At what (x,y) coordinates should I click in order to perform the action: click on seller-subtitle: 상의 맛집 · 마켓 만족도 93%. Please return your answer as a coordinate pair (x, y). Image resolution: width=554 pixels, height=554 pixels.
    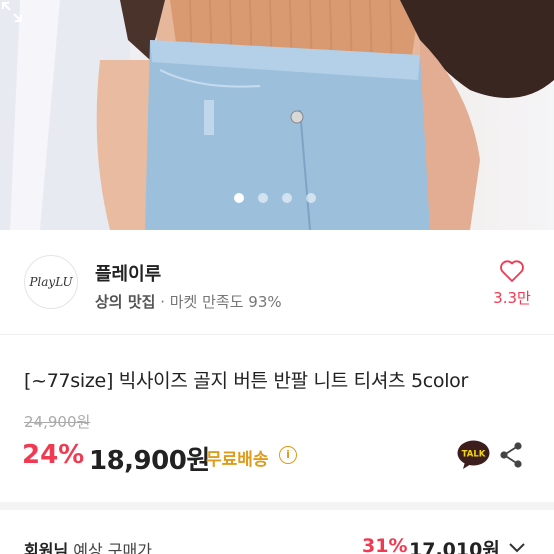
    Looking at the image, I should click on (188, 301).